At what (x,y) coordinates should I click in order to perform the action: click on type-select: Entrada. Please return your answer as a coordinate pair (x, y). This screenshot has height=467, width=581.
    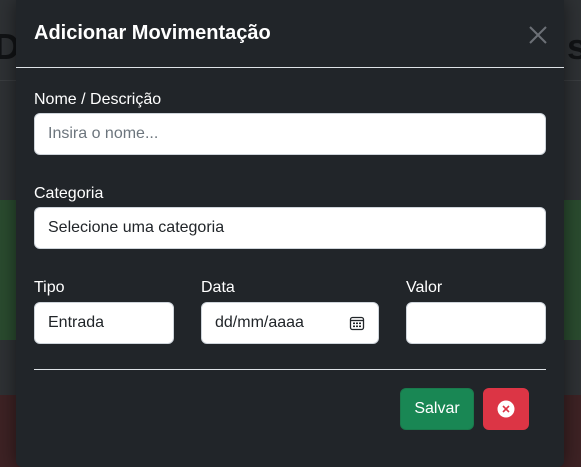
    Looking at the image, I should click on (104, 323).